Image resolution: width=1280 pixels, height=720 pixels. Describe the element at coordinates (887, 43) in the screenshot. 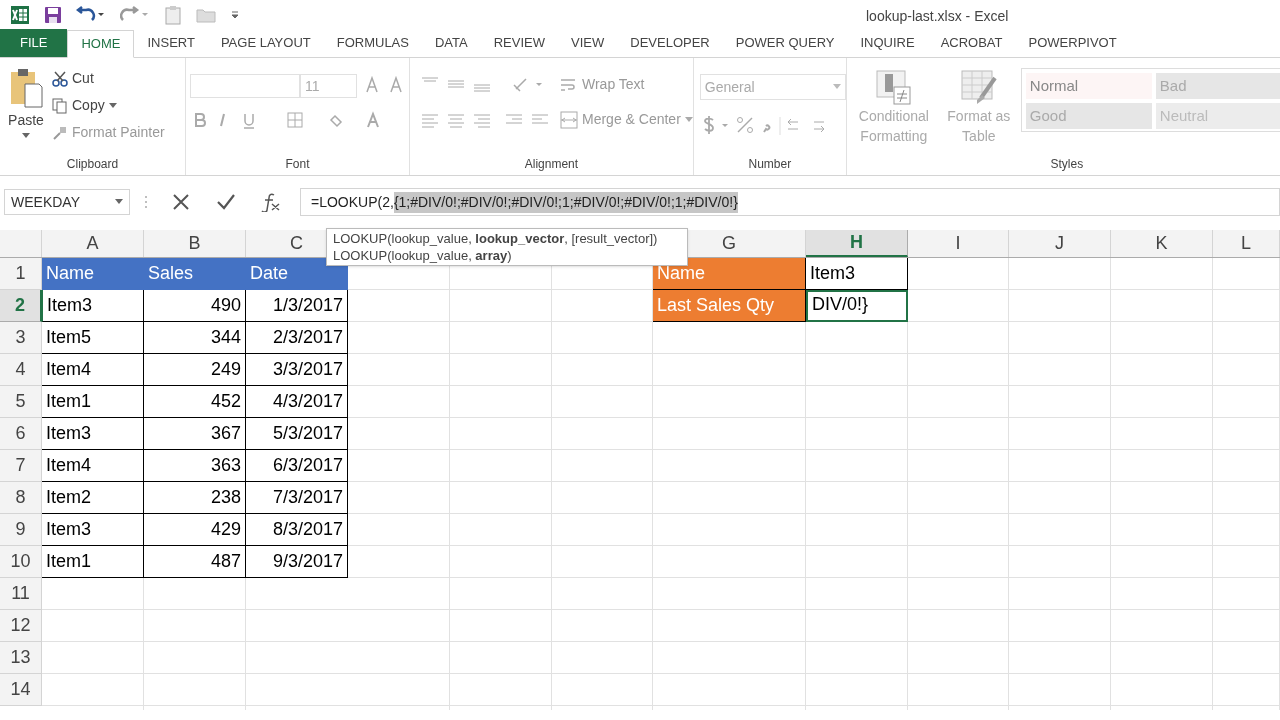

I see `ribbon-tab: INQUIRE` at that location.